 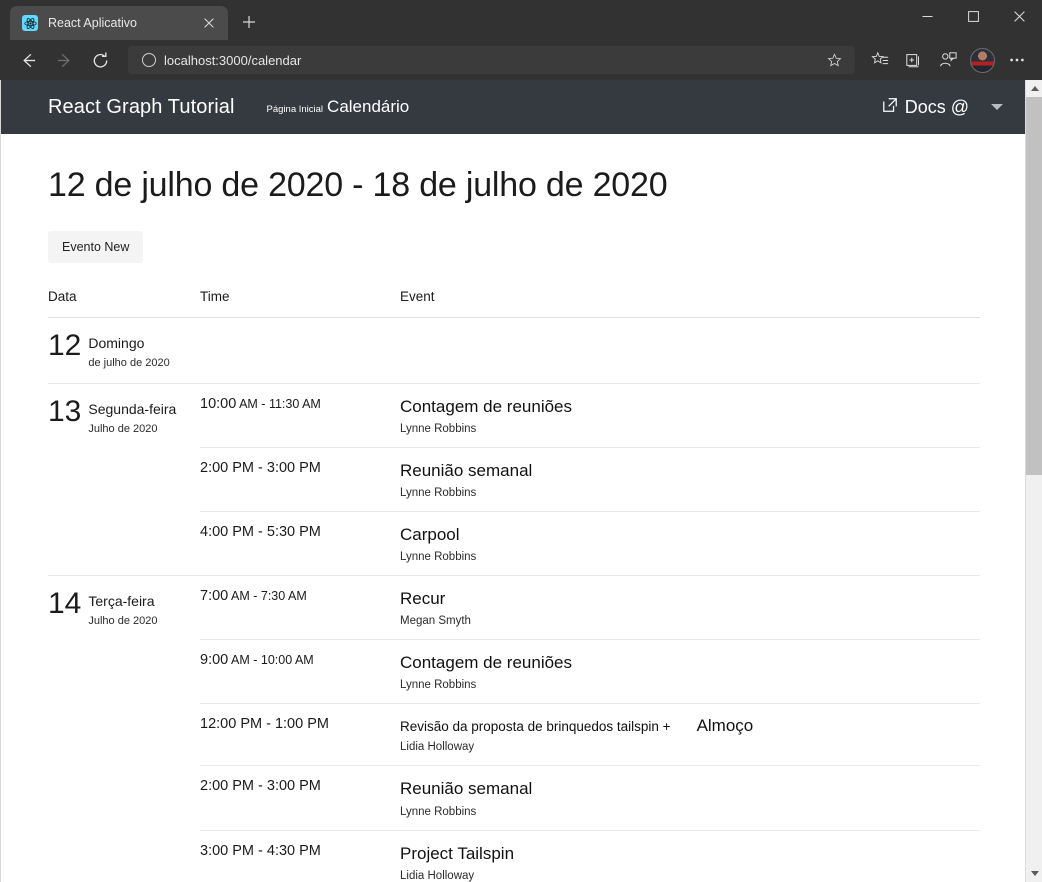 What do you see at coordinates (936, 106) in the screenshot?
I see `docs-label: Docs @` at bounding box center [936, 106].